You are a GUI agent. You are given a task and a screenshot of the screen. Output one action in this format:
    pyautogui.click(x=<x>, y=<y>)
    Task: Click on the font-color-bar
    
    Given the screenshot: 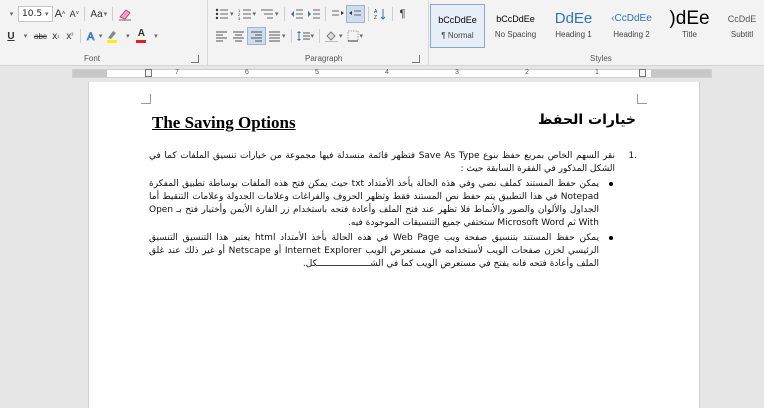 What is the action you would take?
    pyautogui.click(x=141, y=41)
    